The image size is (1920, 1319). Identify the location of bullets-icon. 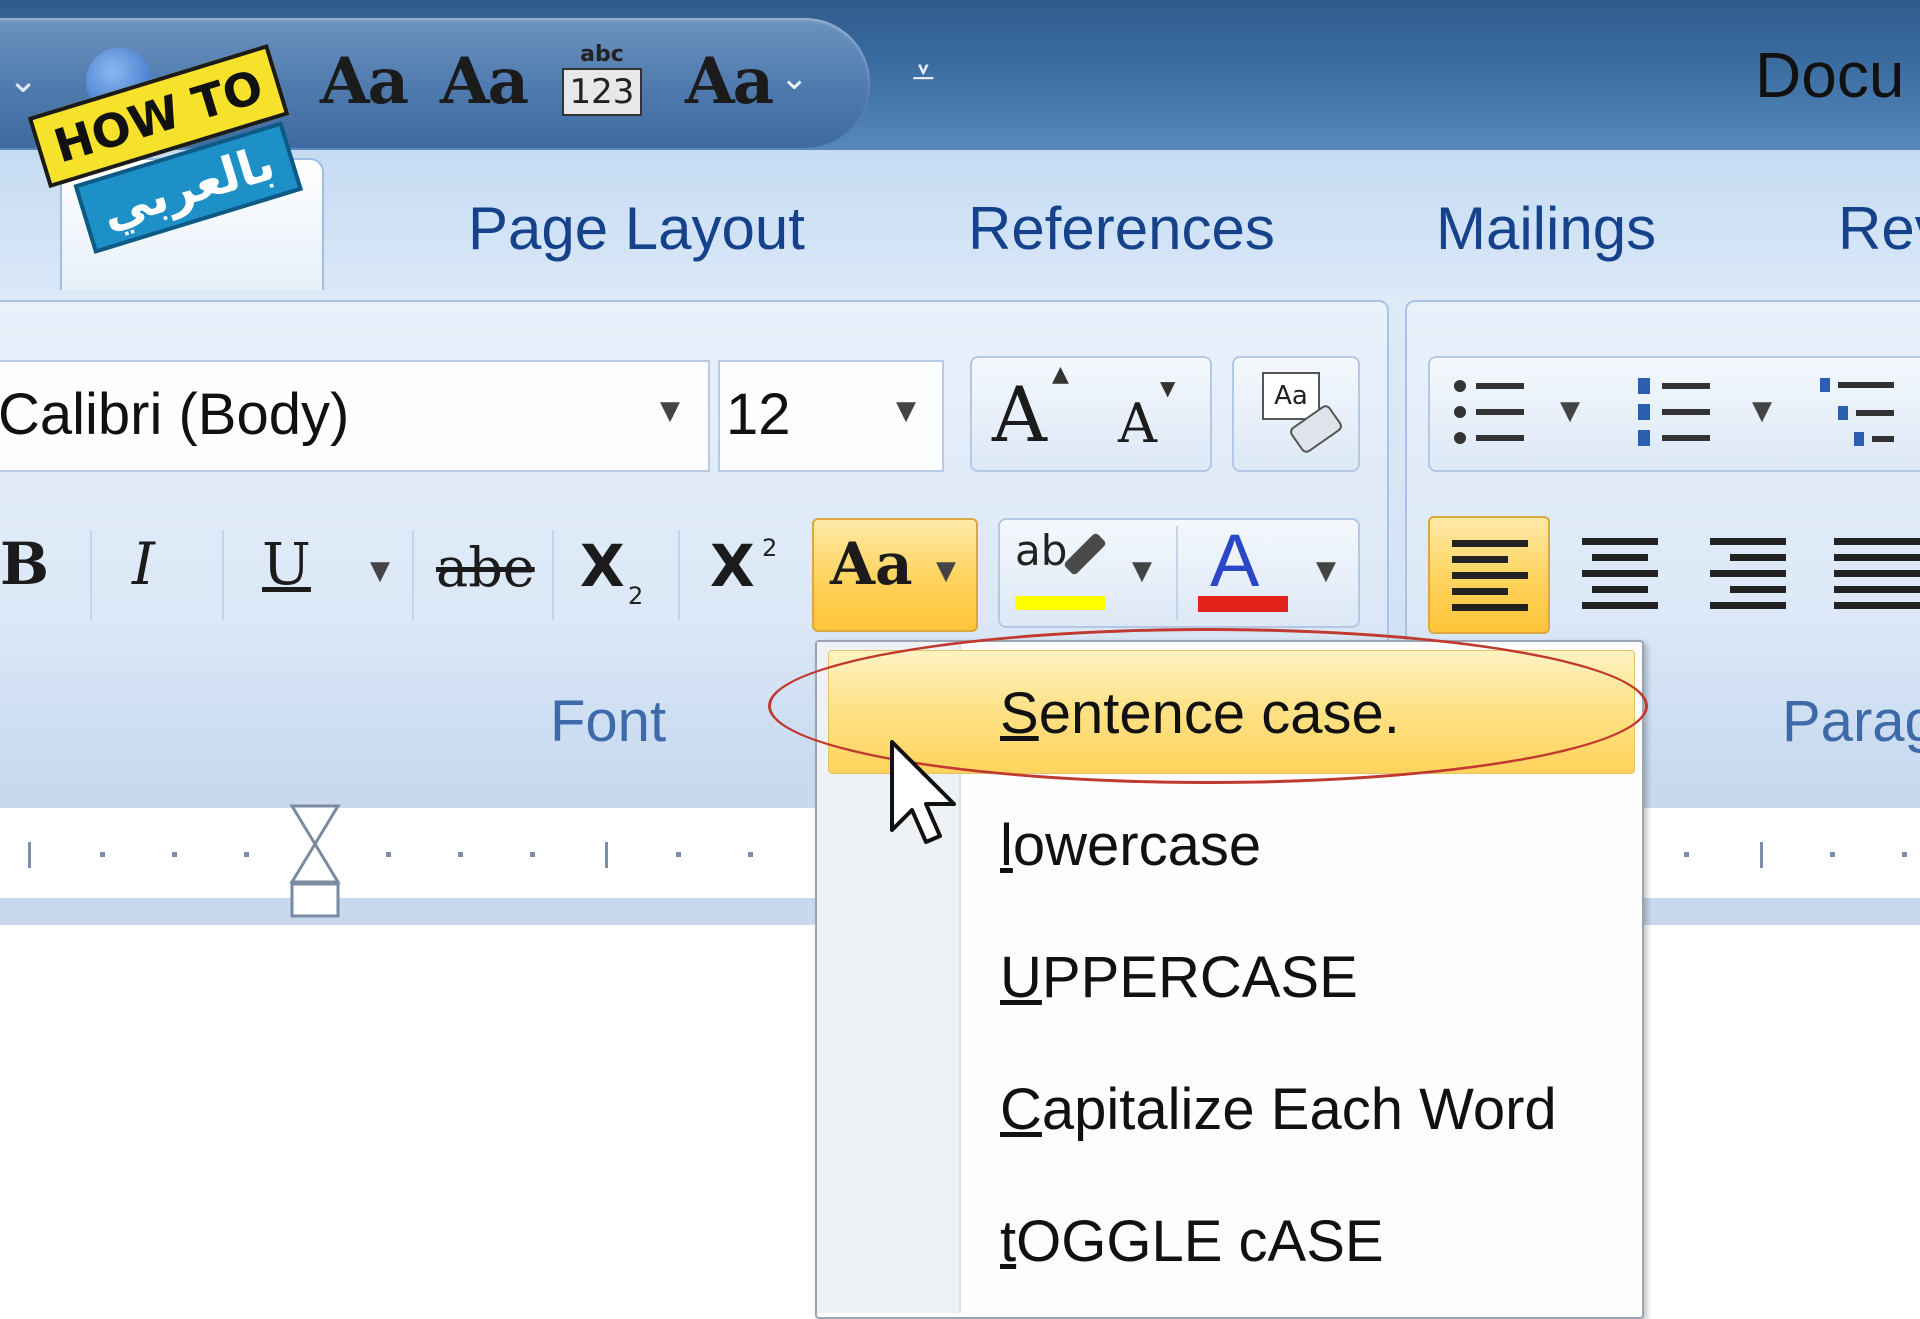
(1489, 412).